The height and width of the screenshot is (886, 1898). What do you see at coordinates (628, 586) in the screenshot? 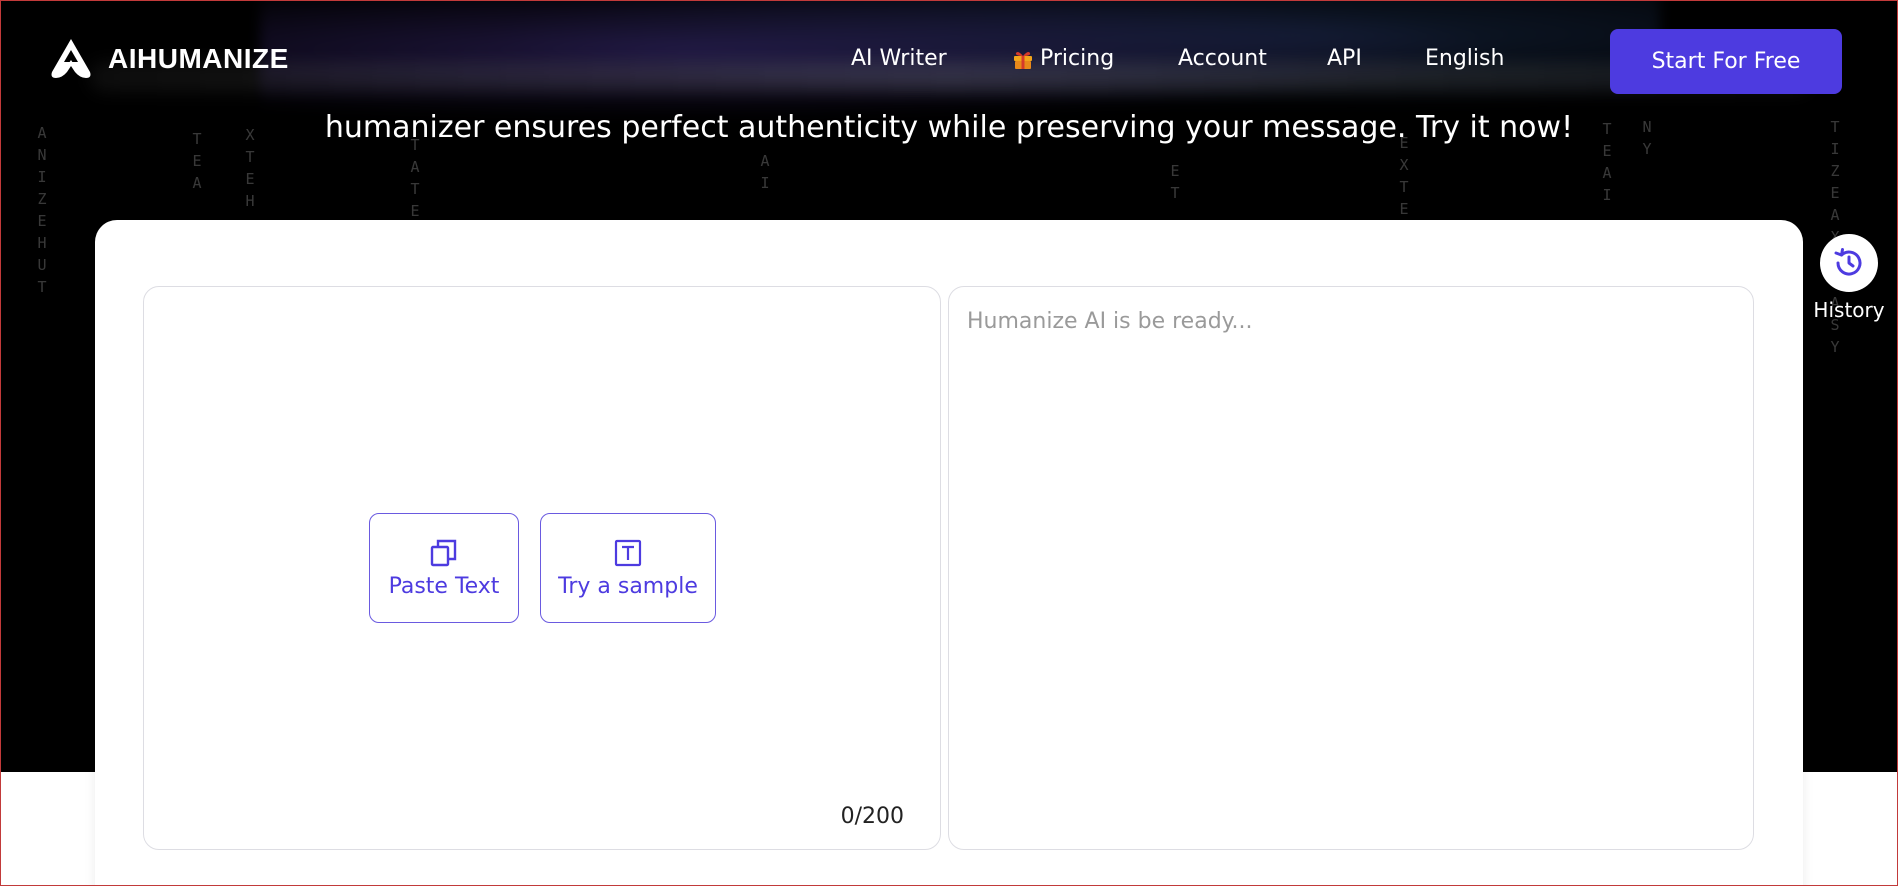
I see `try-sample-label: Try a sample` at bounding box center [628, 586].